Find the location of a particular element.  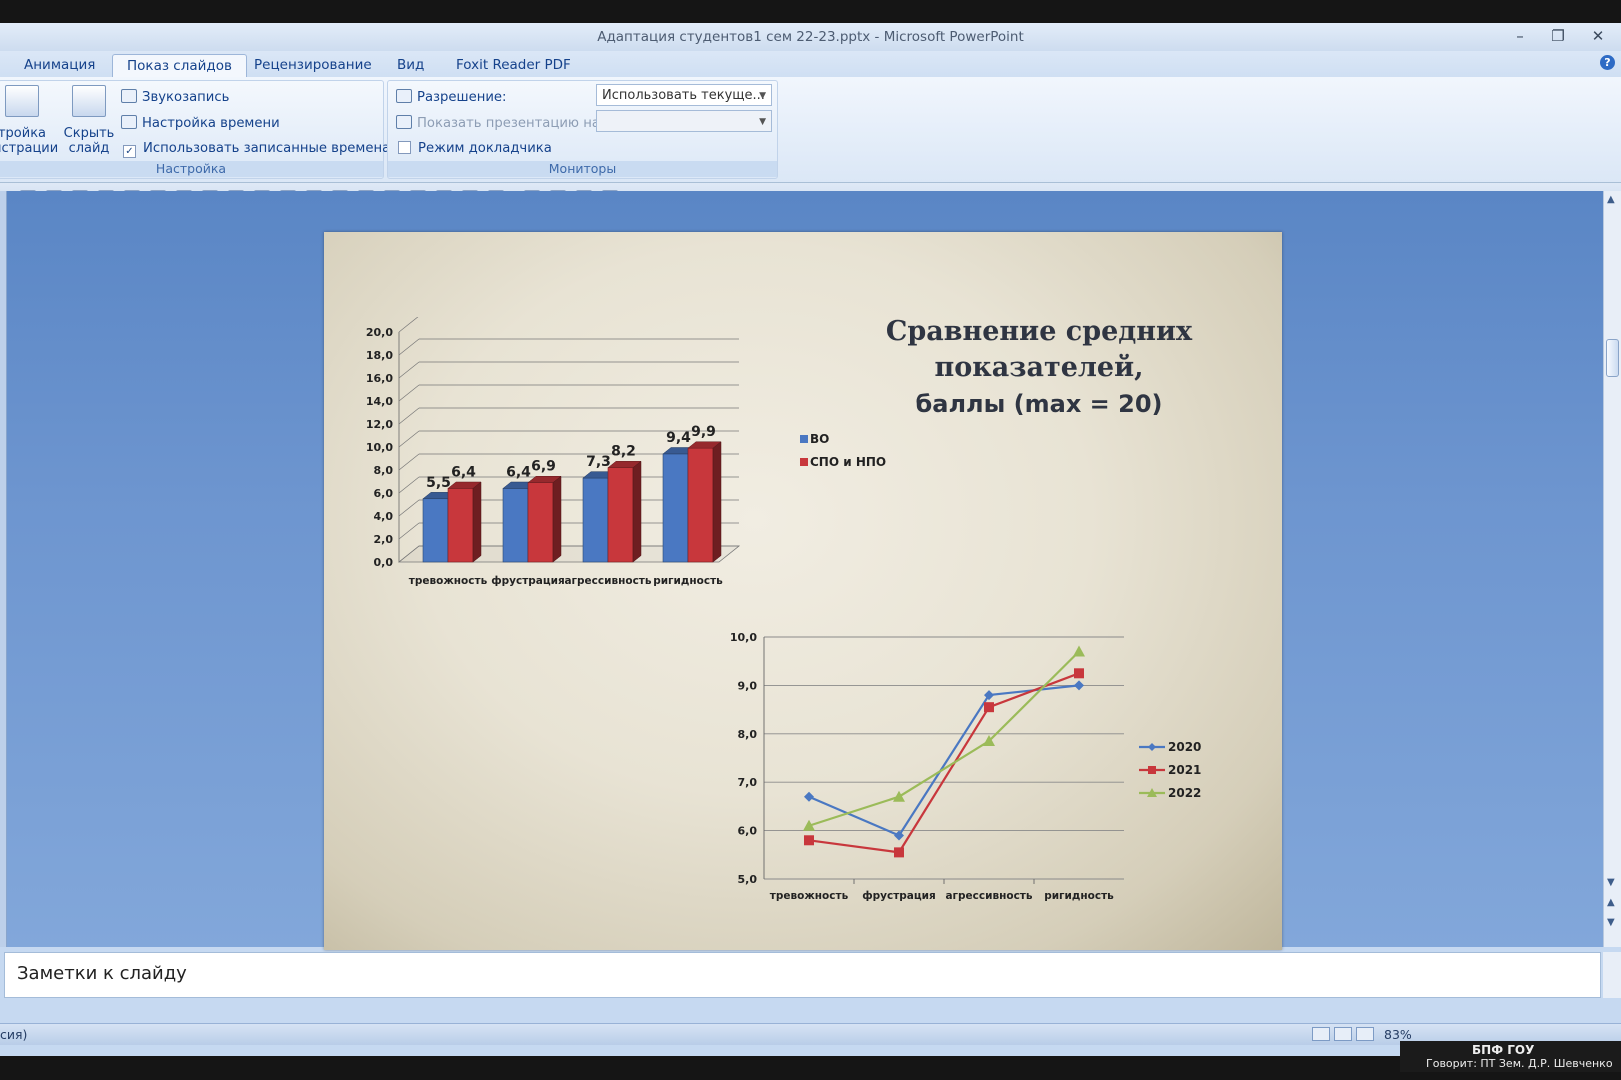

notes-scrollbar is located at coordinates (1612, 975).